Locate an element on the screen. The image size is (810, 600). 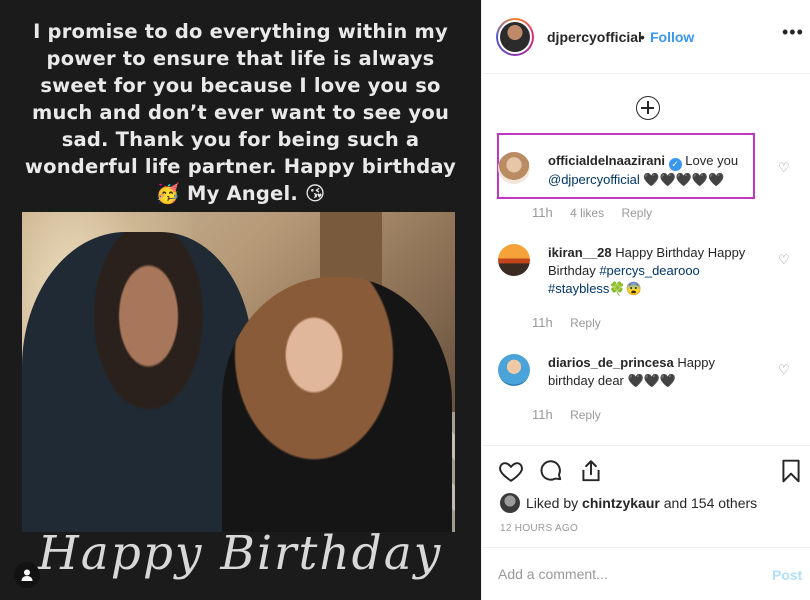
liked-by: Liked by chintzykaur and 154 others is located at coordinates (628, 503).